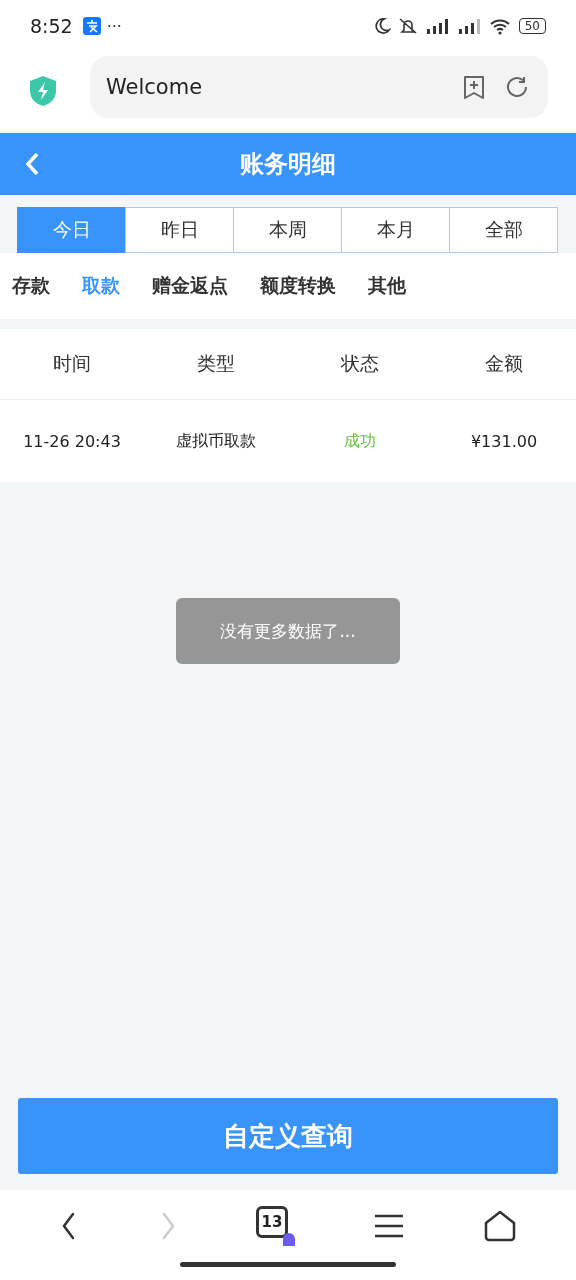 The width and height of the screenshot is (576, 1280). I want to click on category-tab: 其他, so click(387, 286).